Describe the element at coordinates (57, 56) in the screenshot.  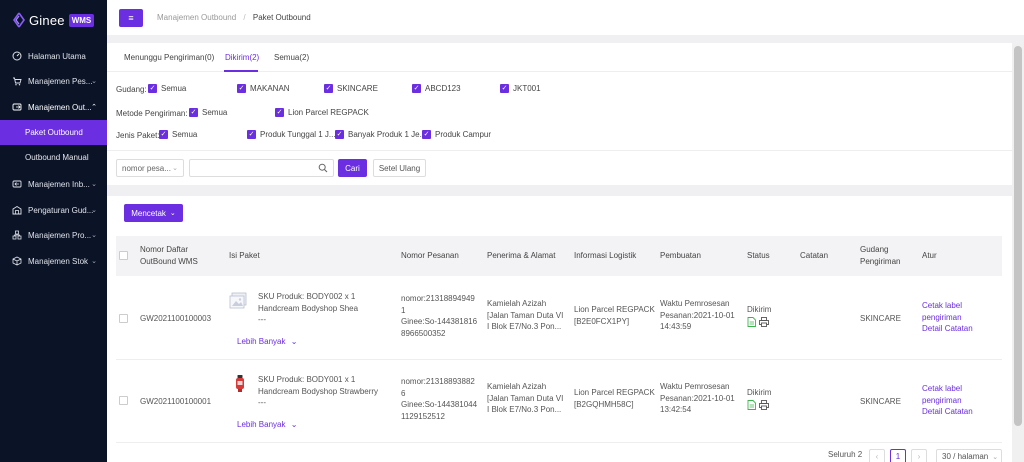
I see `sidebar-item-label: Halaman Utama` at that location.